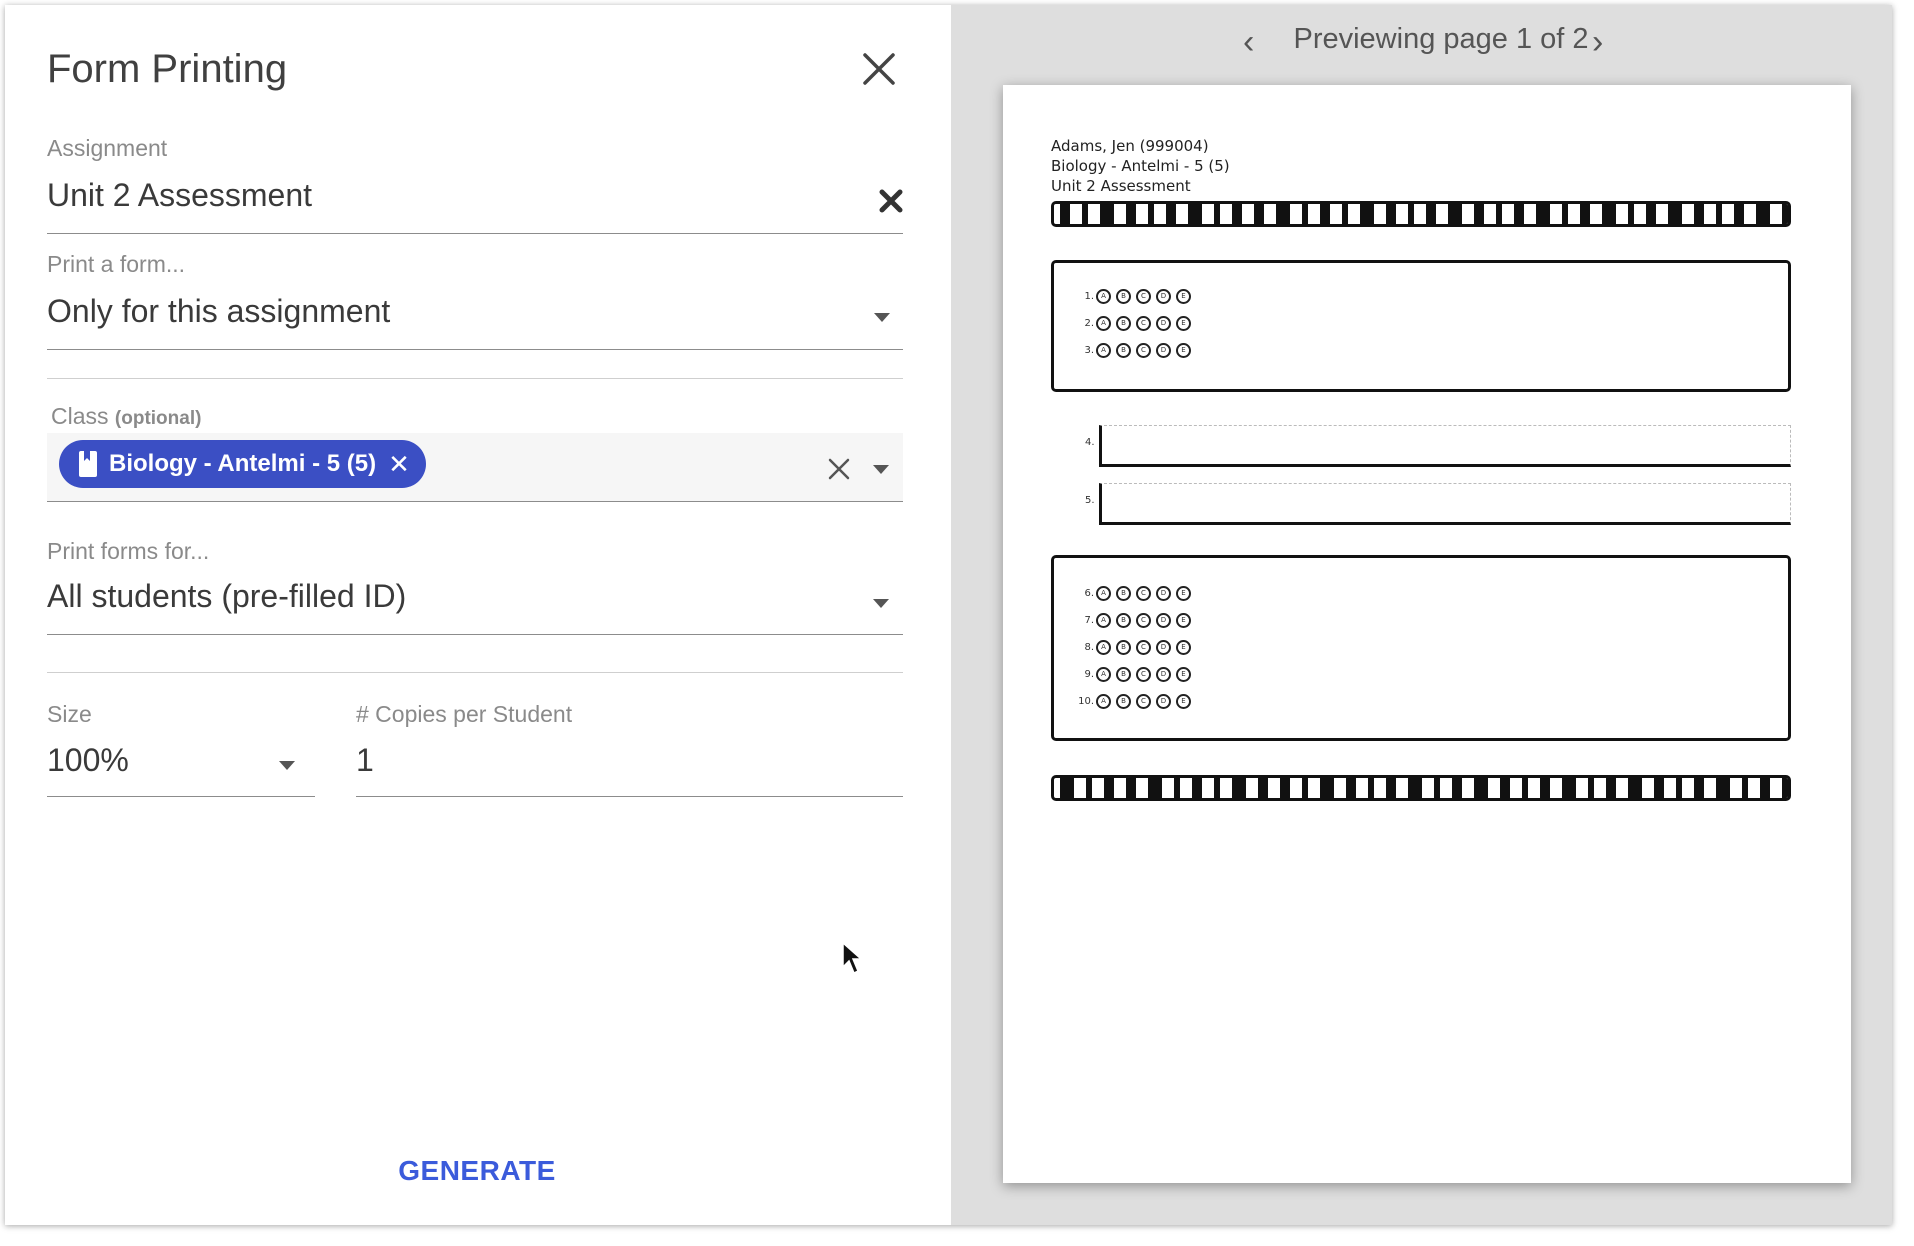 The image size is (1914, 1246). What do you see at coordinates (1090, 500) in the screenshot?
I see `text-question-number: 5.` at bounding box center [1090, 500].